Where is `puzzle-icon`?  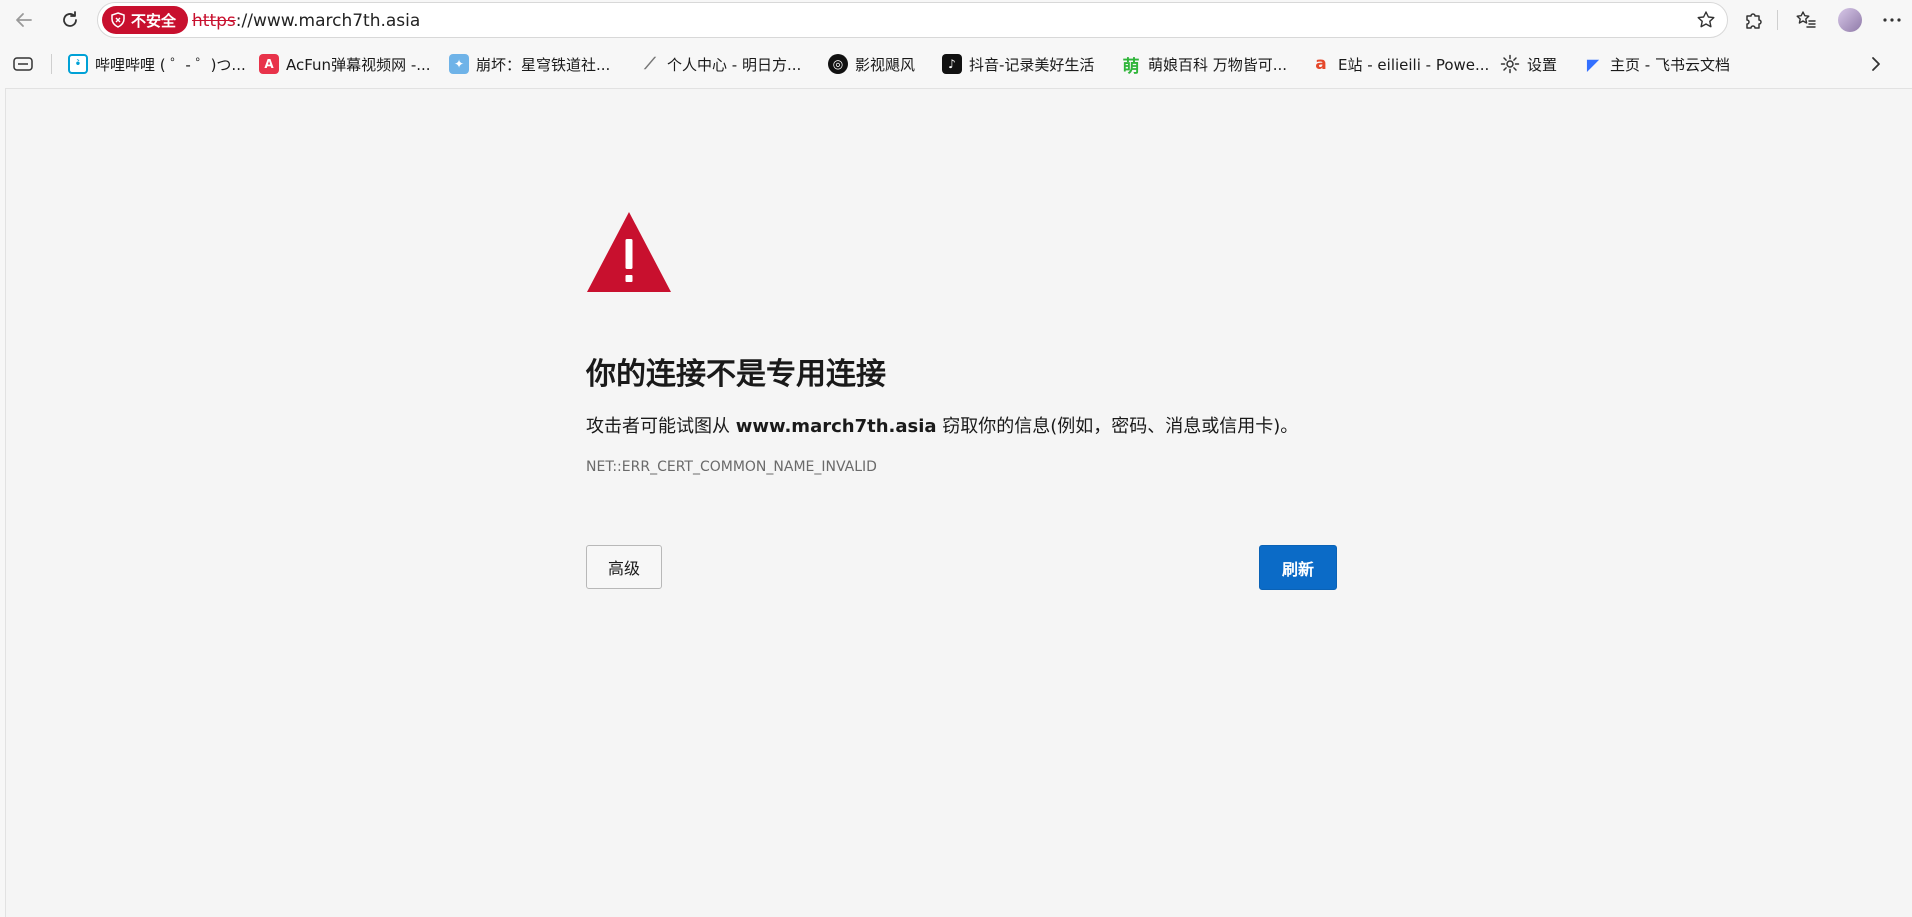 puzzle-icon is located at coordinates (1754, 21).